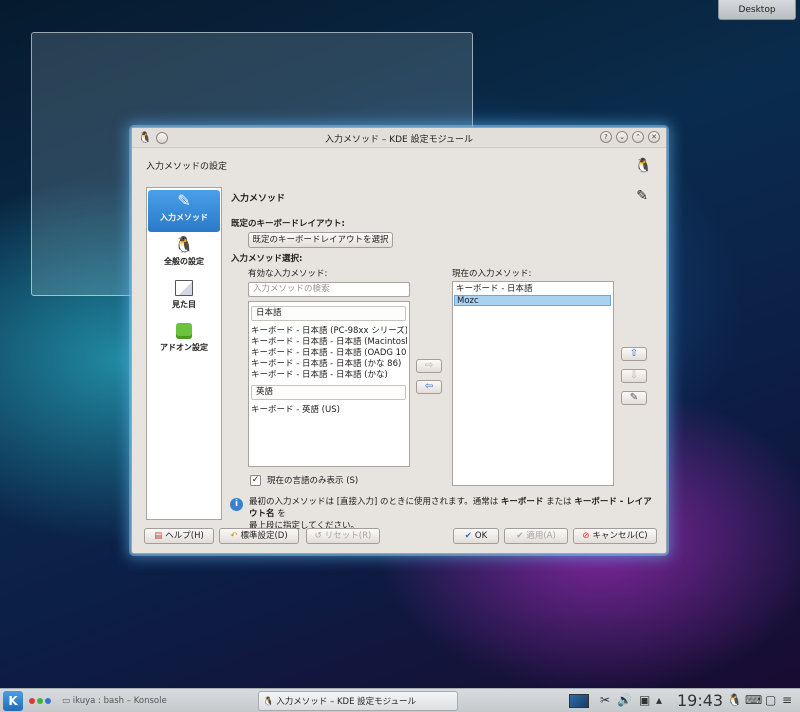 The height and width of the screenshot is (712, 800). What do you see at coordinates (586, 536) in the screenshot?
I see `cancel-icon: ⊘` at bounding box center [586, 536].